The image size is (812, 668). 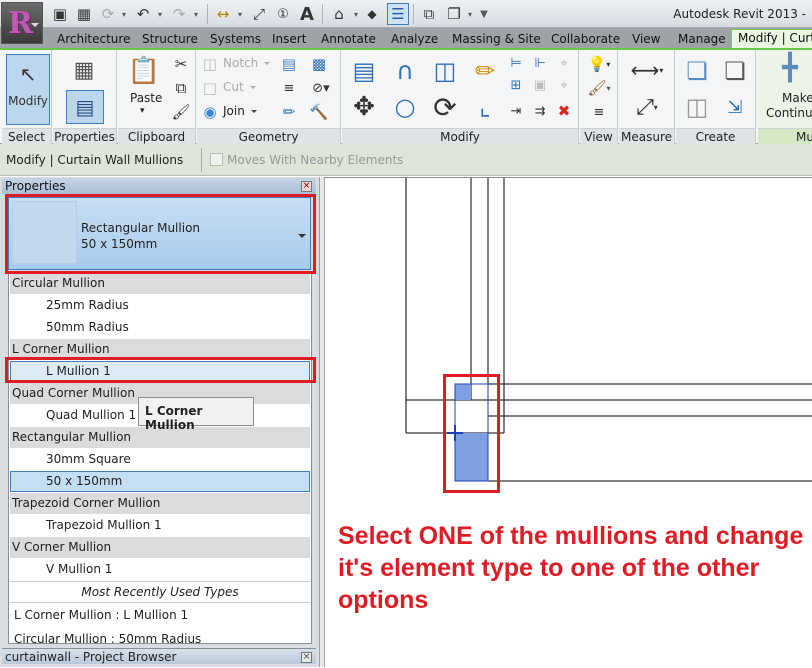 What do you see at coordinates (84, 70) in the screenshot?
I see `type-properties-icon: ▦` at bounding box center [84, 70].